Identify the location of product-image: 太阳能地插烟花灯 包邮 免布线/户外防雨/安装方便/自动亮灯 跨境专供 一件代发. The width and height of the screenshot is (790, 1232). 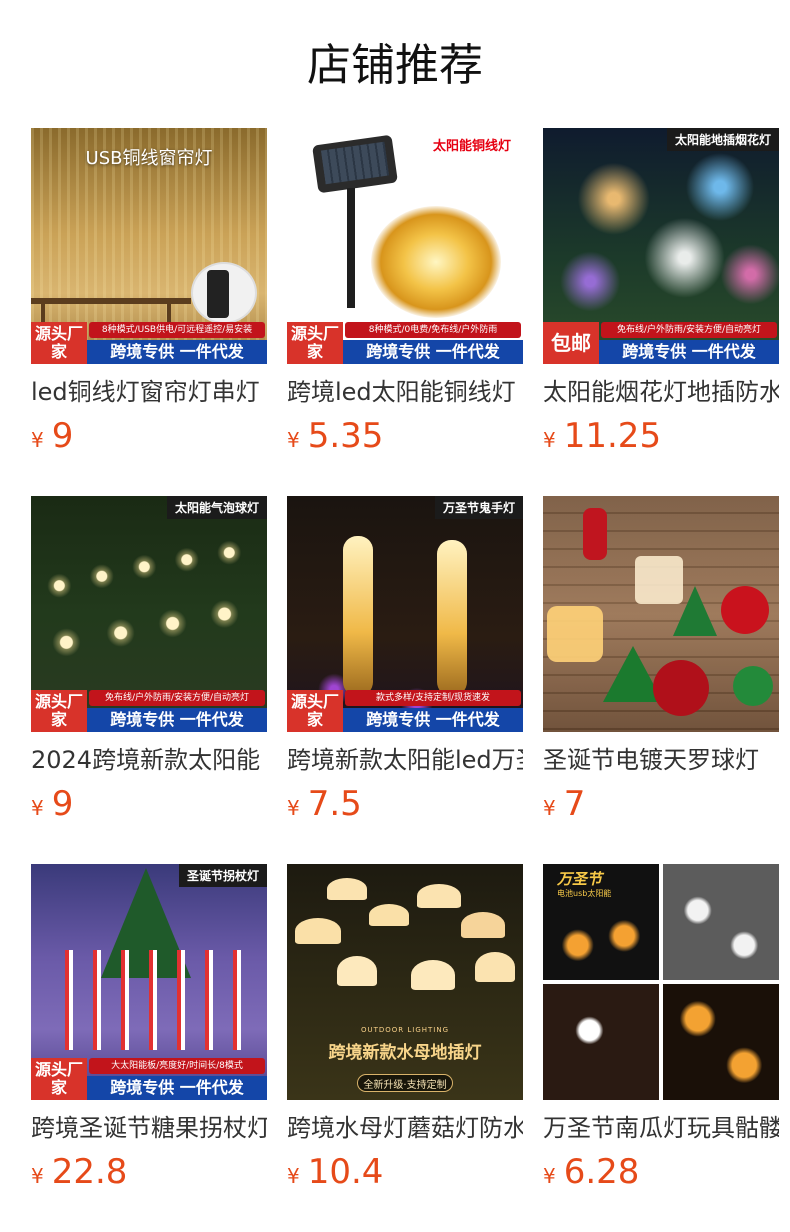
(661, 246).